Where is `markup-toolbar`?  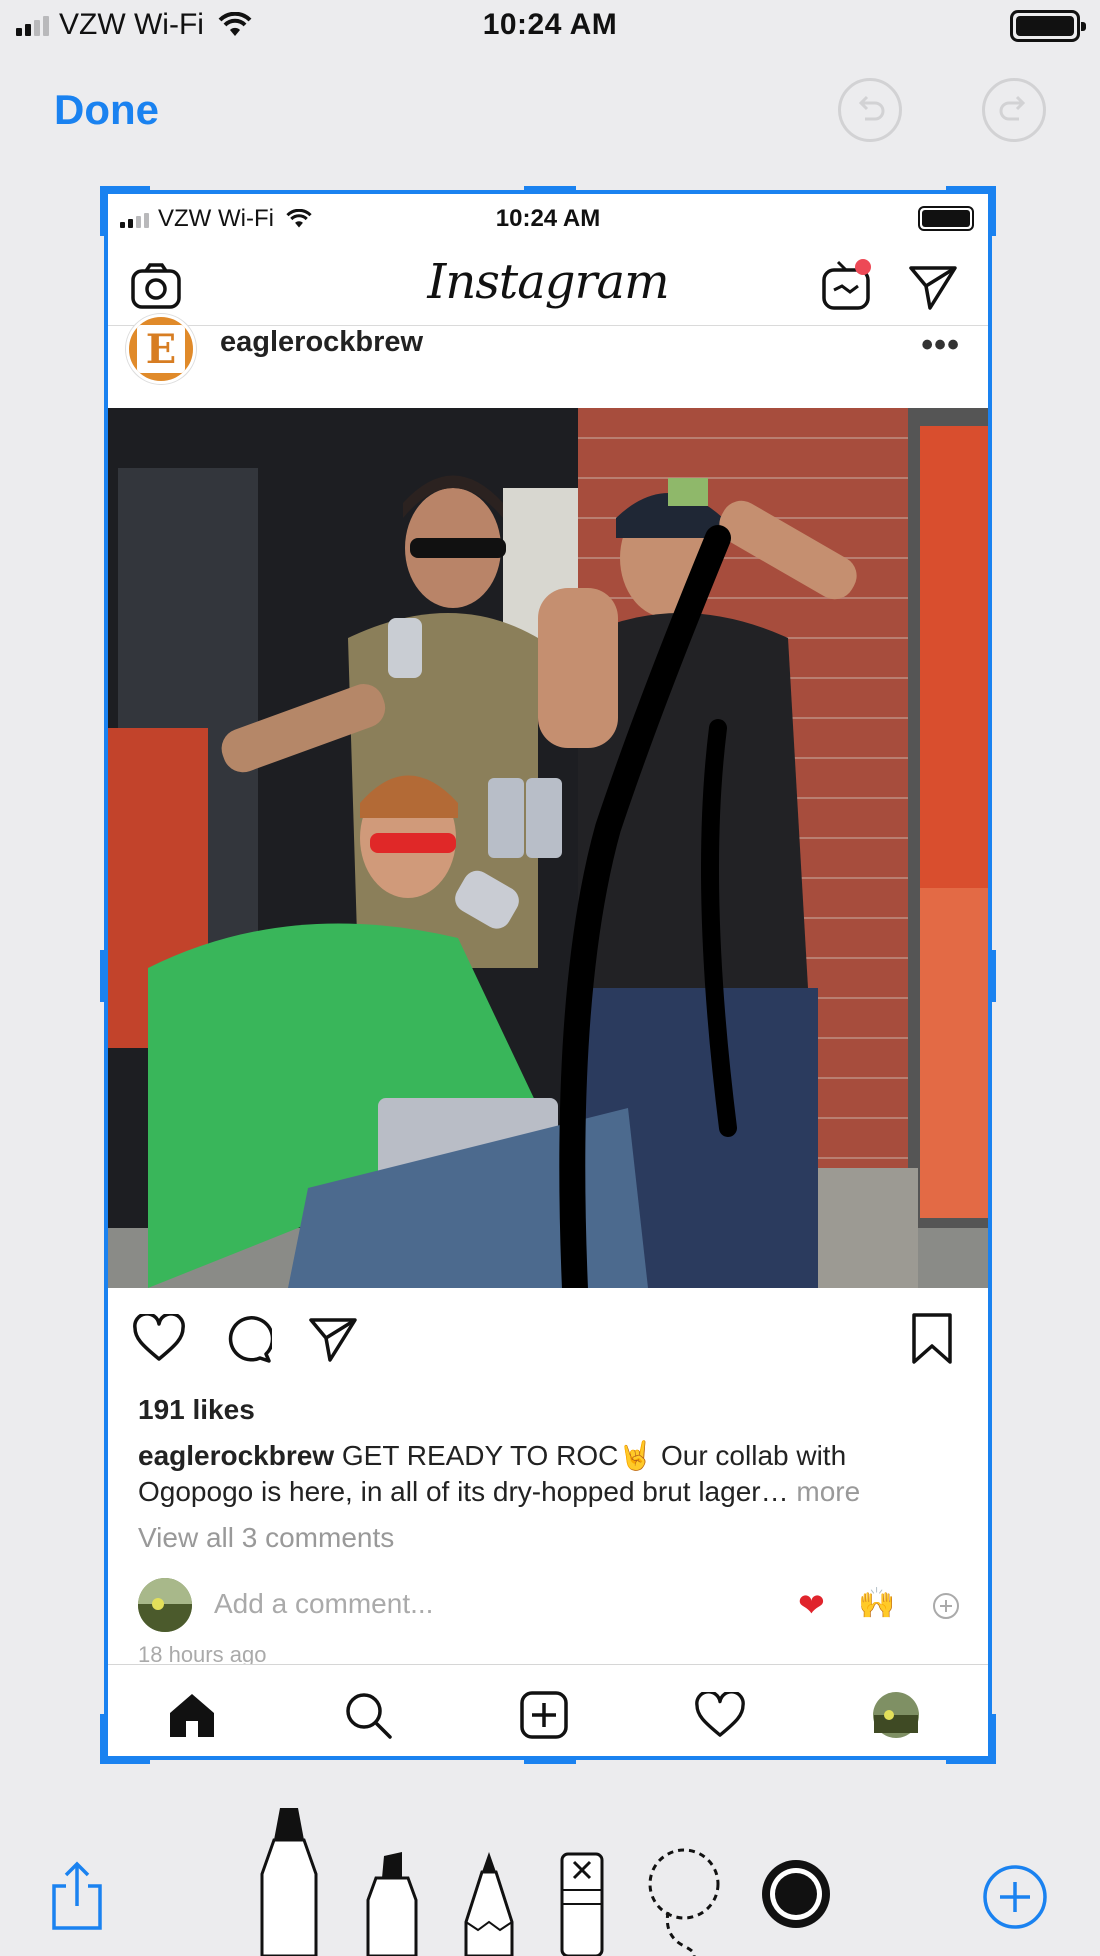 markup-toolbar is located at coordinates (550, 1873).